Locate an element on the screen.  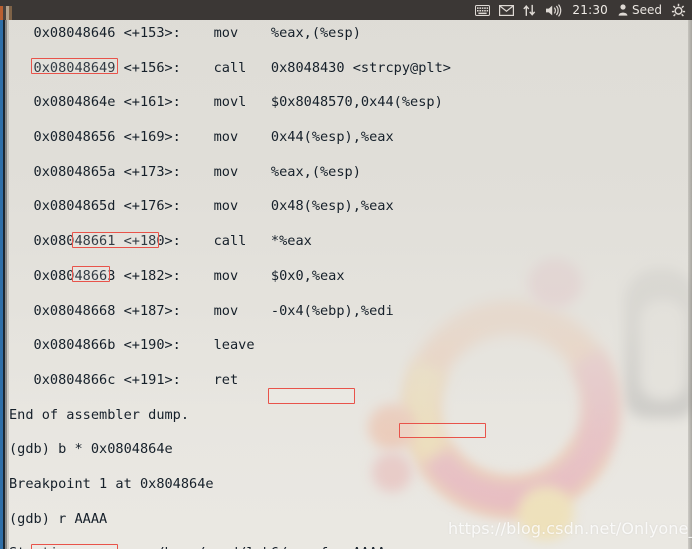
launcher-edge is located at coordinates (6, 10).